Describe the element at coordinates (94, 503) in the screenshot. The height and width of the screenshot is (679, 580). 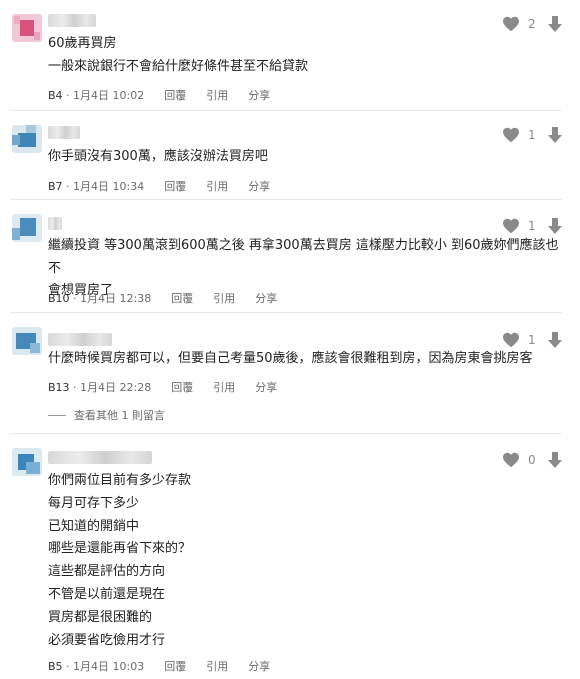
I see `comment-line: 每月可存下多少` at that location.